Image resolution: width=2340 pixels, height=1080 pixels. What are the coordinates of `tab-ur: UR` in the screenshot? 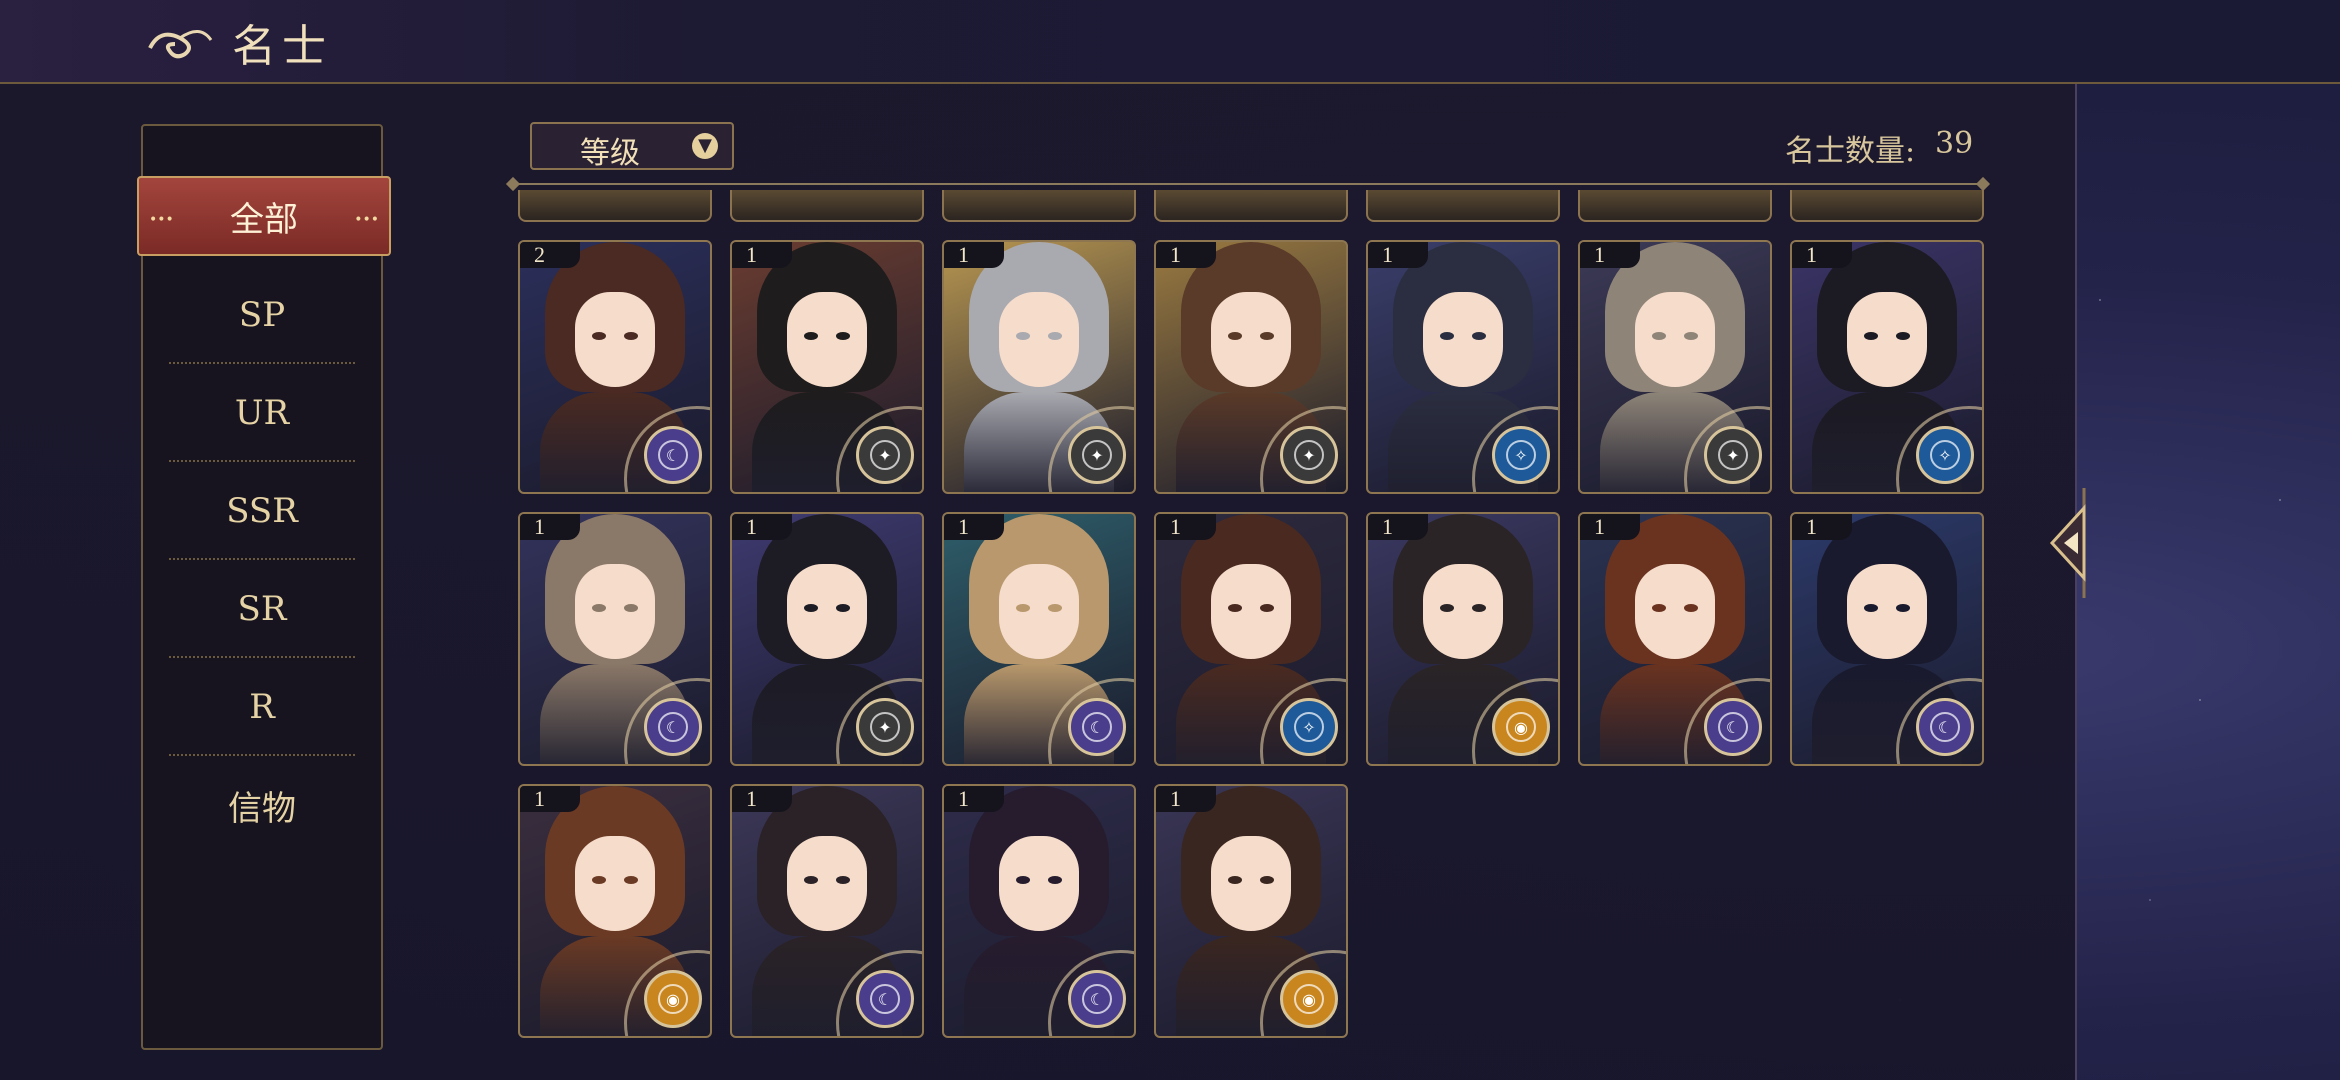 It's located at (262, 413).